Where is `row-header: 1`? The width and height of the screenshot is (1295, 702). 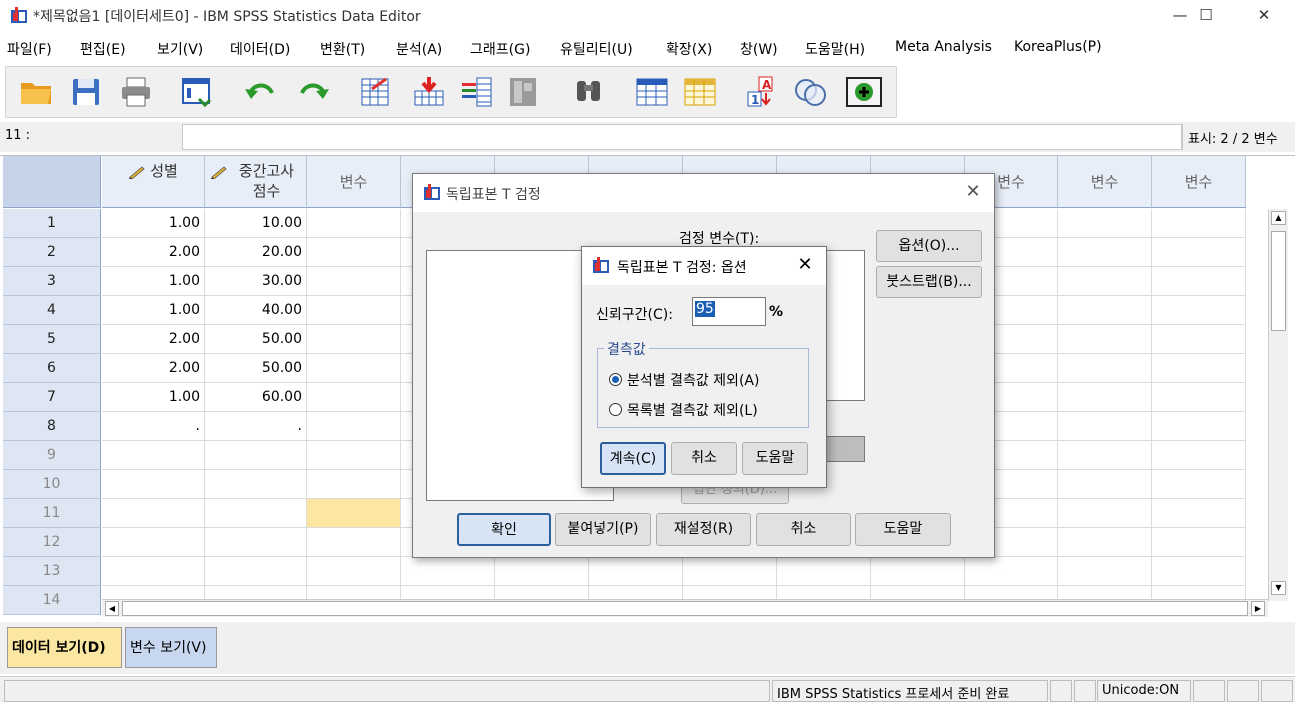
row-header: 1 is located at coordinates (52, 223).